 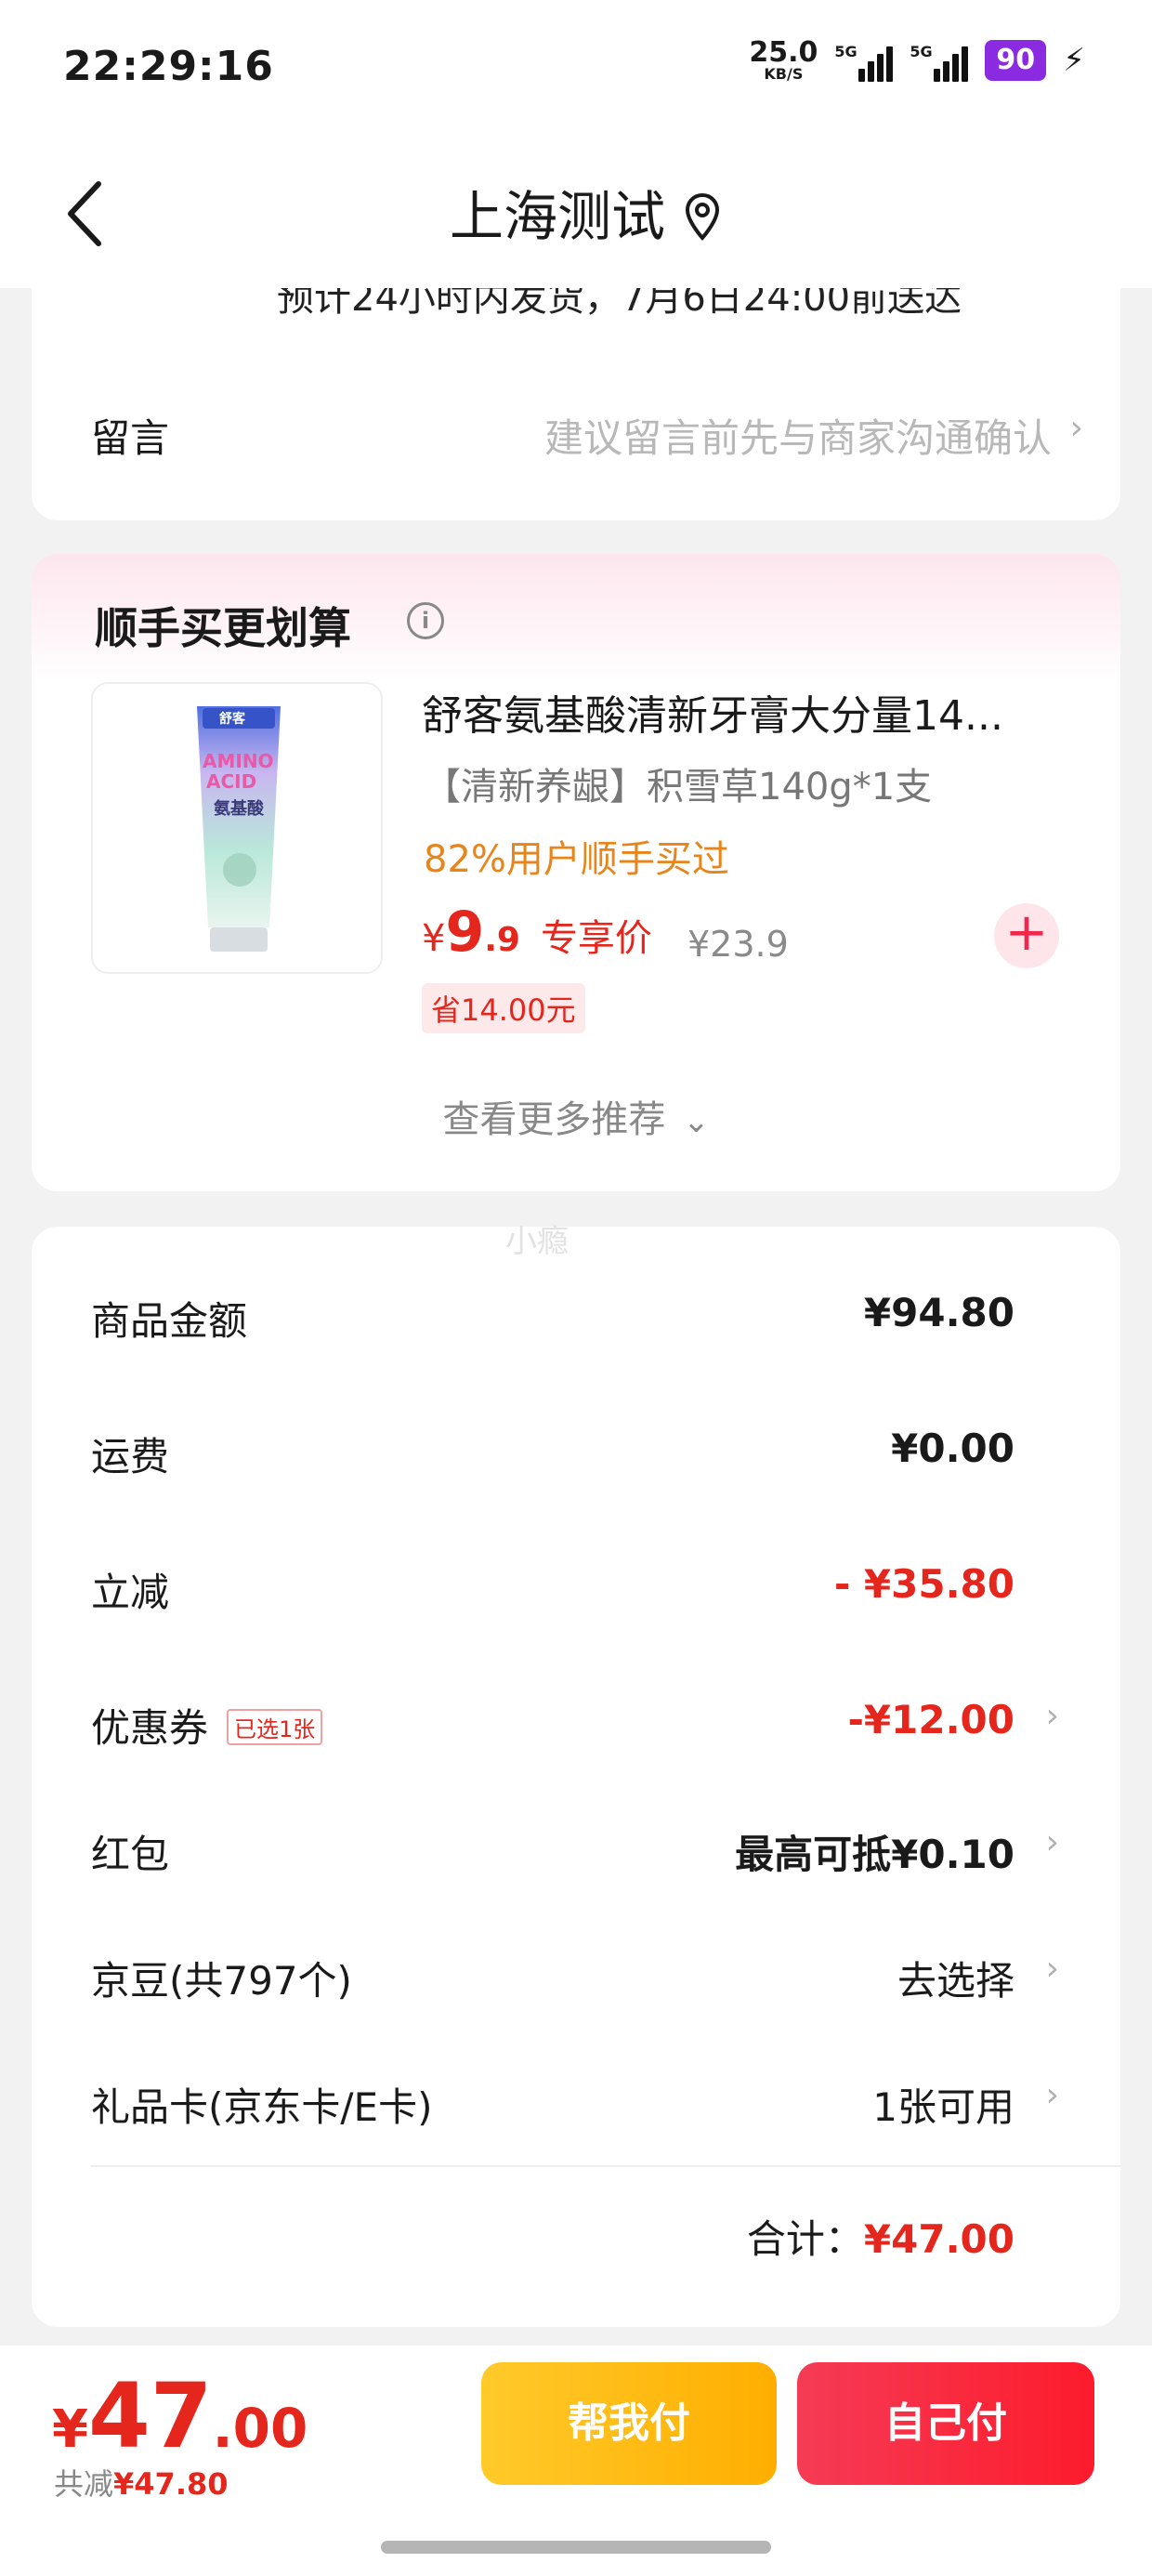 What do you see at coordinates (605, 1318) in the screenshot?
I see `goods-amount-row: 商品金额 ¥94.80` at bounding box center [605, 1318].